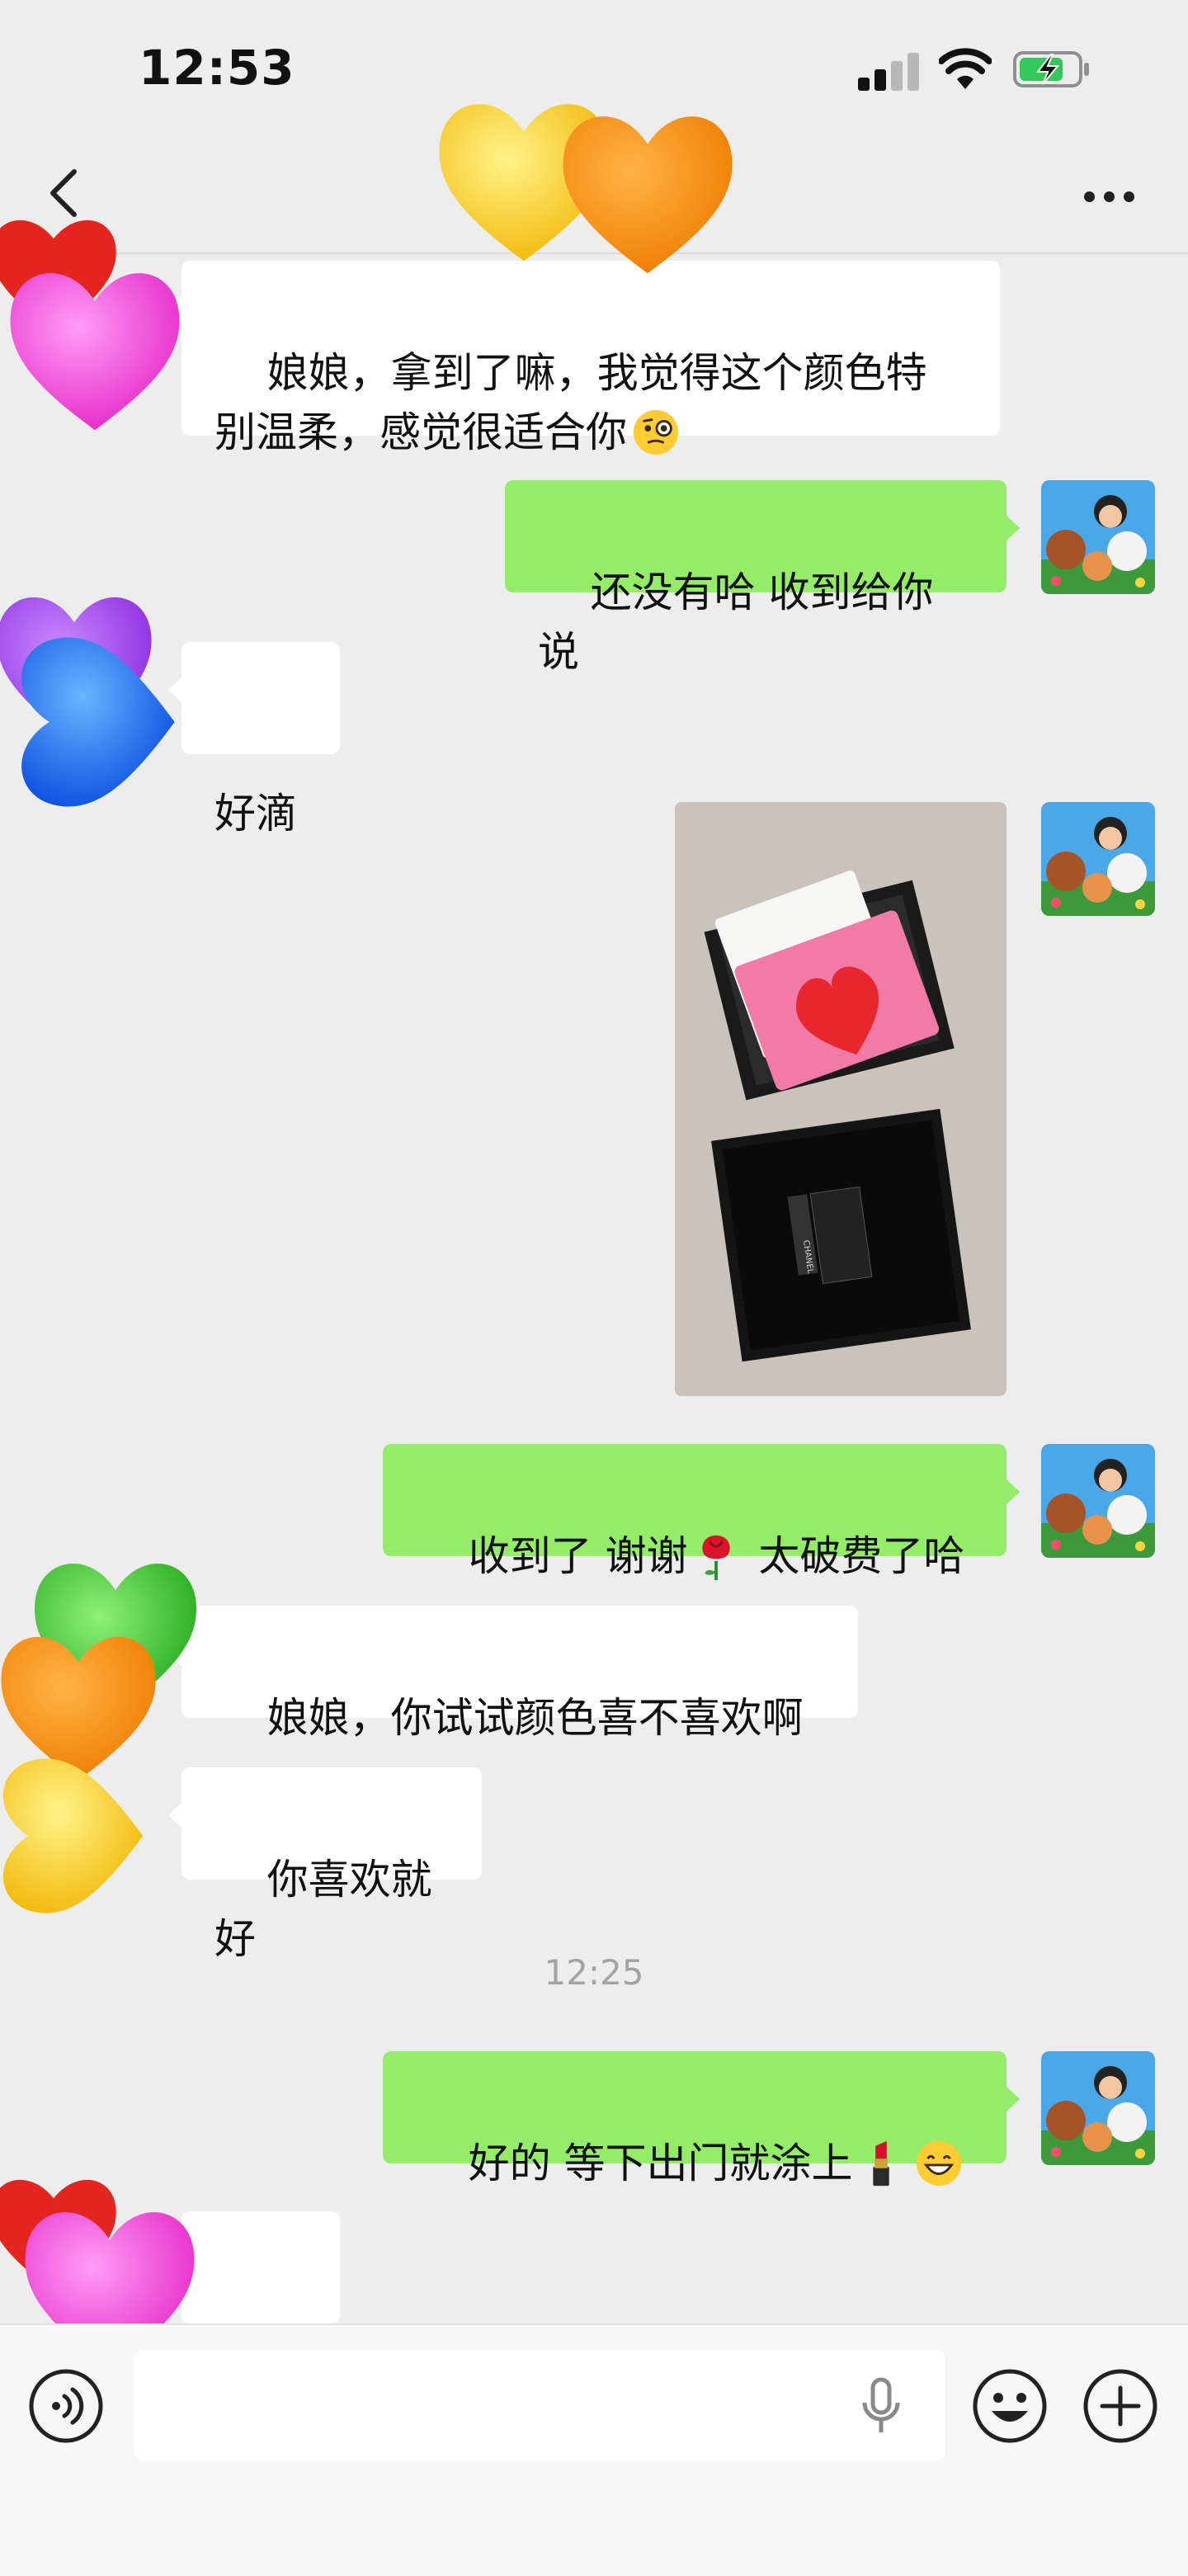  Describe the element at coordinates (217, 68) in the screenshot. I see `status-time: 12:53` at that location.